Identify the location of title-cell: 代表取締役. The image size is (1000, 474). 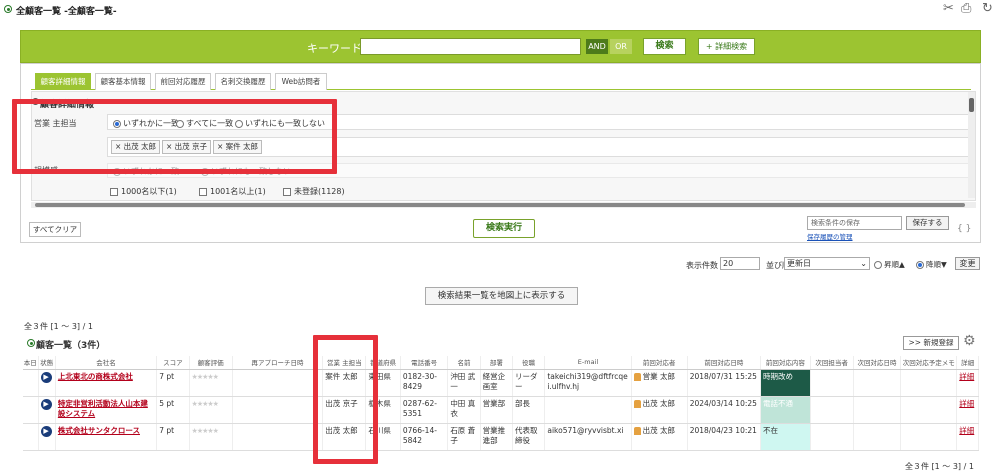
(529, 437).